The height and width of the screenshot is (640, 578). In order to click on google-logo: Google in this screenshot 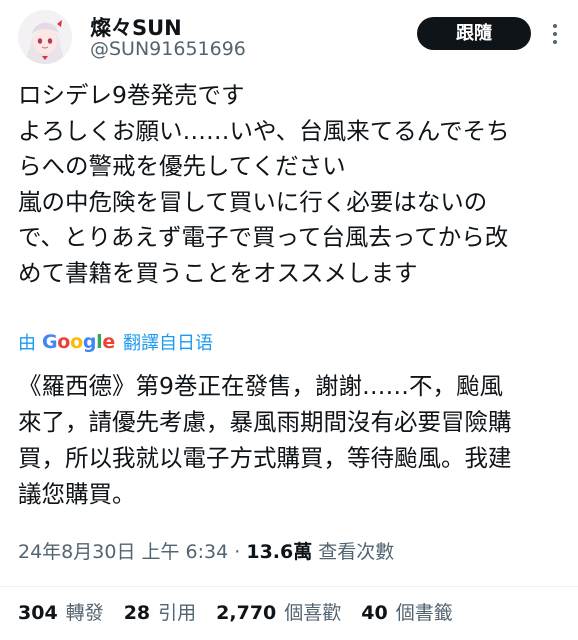, I will do `click(78, 342)`.